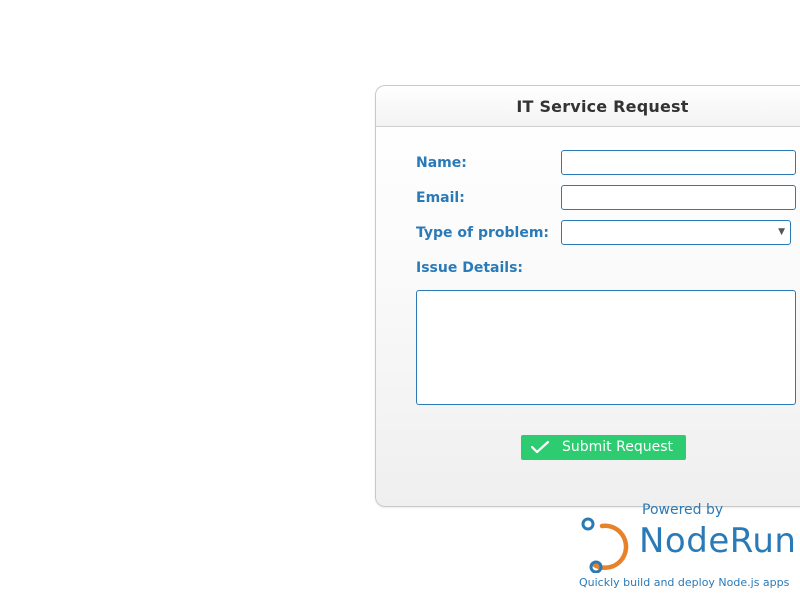 The width and height of the screenshot is (800, 600). I want to click on submit-request-button: Submit Request, so click(603, 447).